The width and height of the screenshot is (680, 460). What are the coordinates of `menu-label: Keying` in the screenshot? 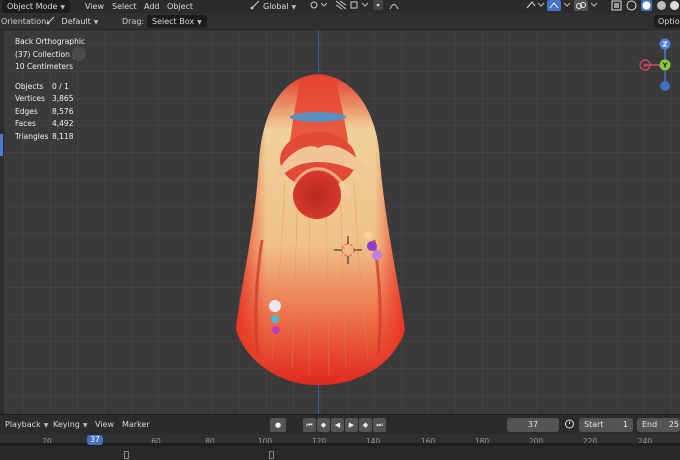 It's located at (66, 424).